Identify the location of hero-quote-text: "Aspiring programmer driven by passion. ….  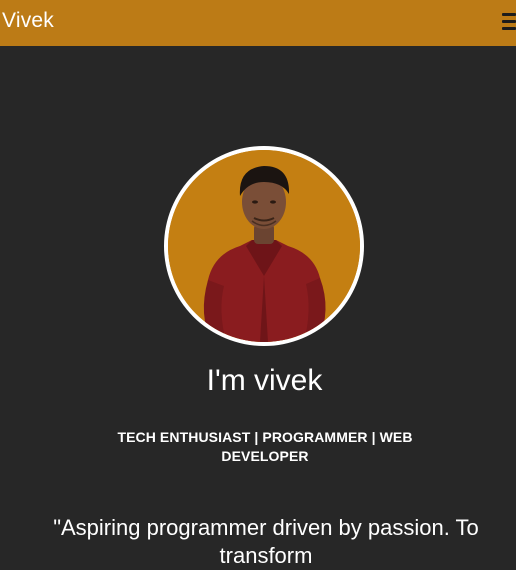
(266, 541).